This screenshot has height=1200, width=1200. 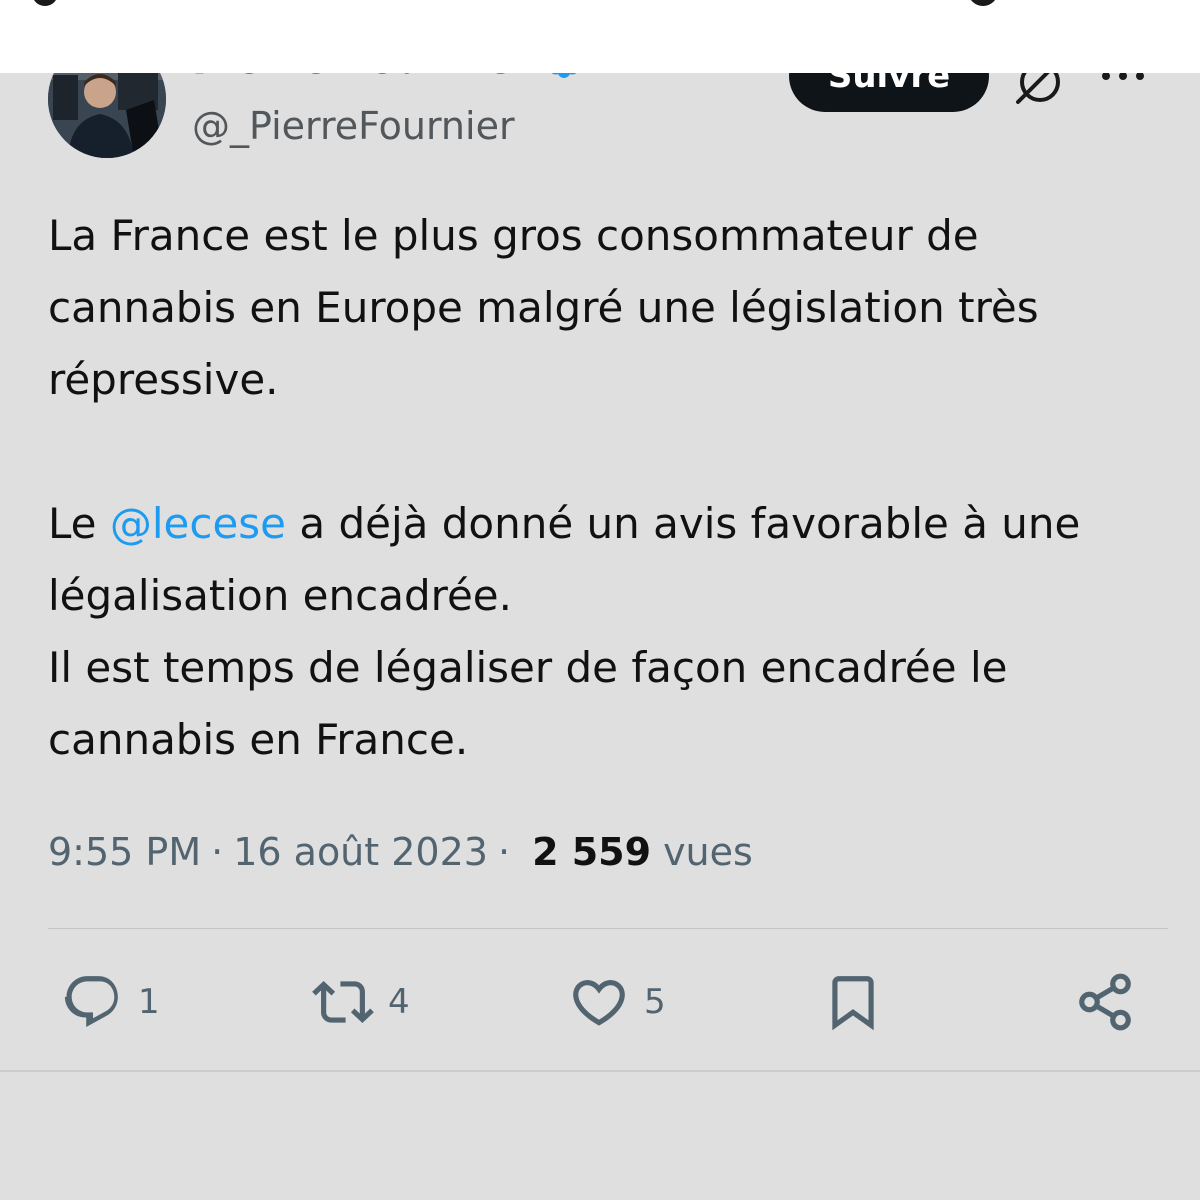 I want to click on retweet-button: 4, so click(x=361, y=1002).